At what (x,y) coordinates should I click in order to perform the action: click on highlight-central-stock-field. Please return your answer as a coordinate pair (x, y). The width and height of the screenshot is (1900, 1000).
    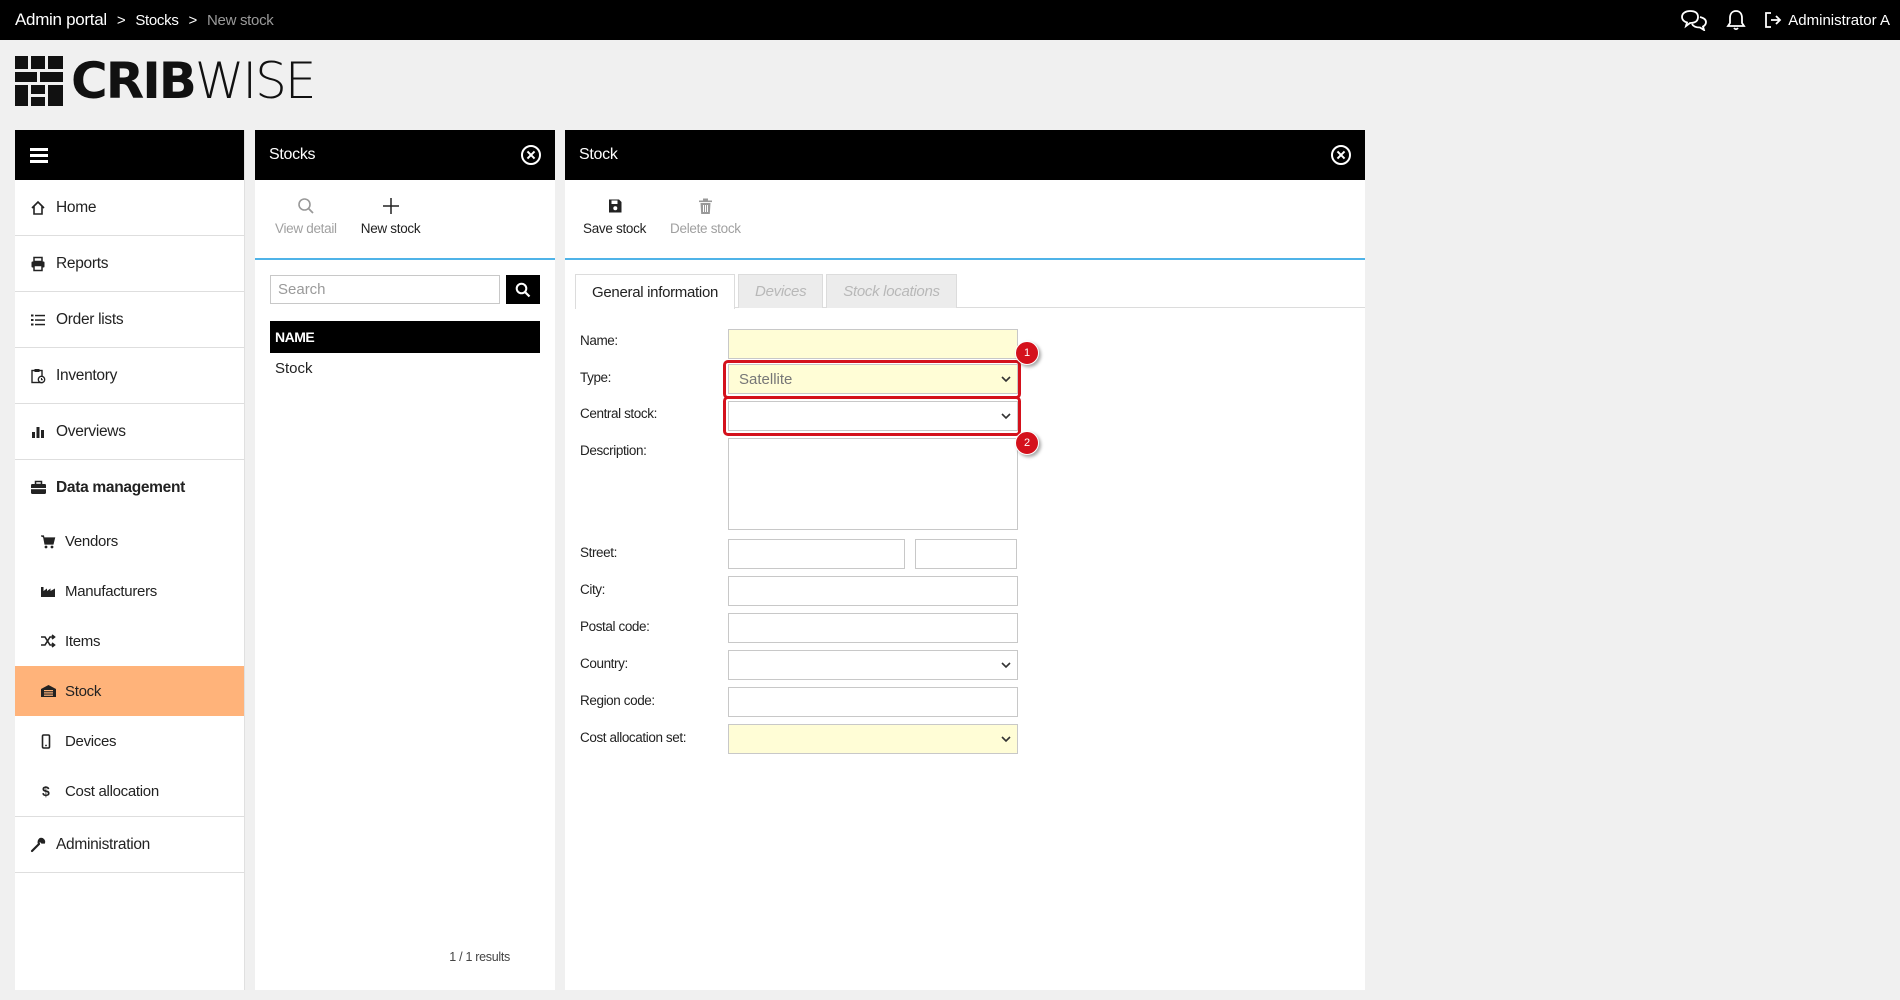
    Looking at the image, I should click on (872, 416).